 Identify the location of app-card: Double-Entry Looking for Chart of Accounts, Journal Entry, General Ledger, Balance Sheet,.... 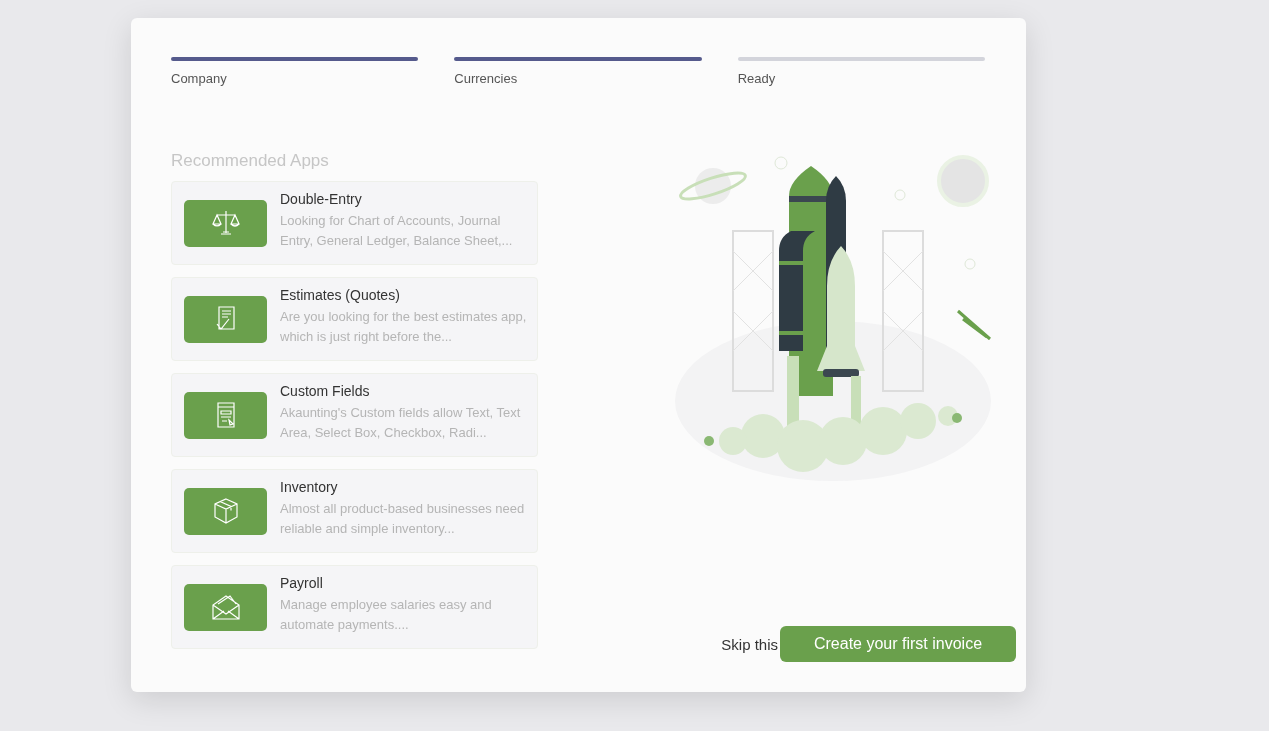
(354, 223).